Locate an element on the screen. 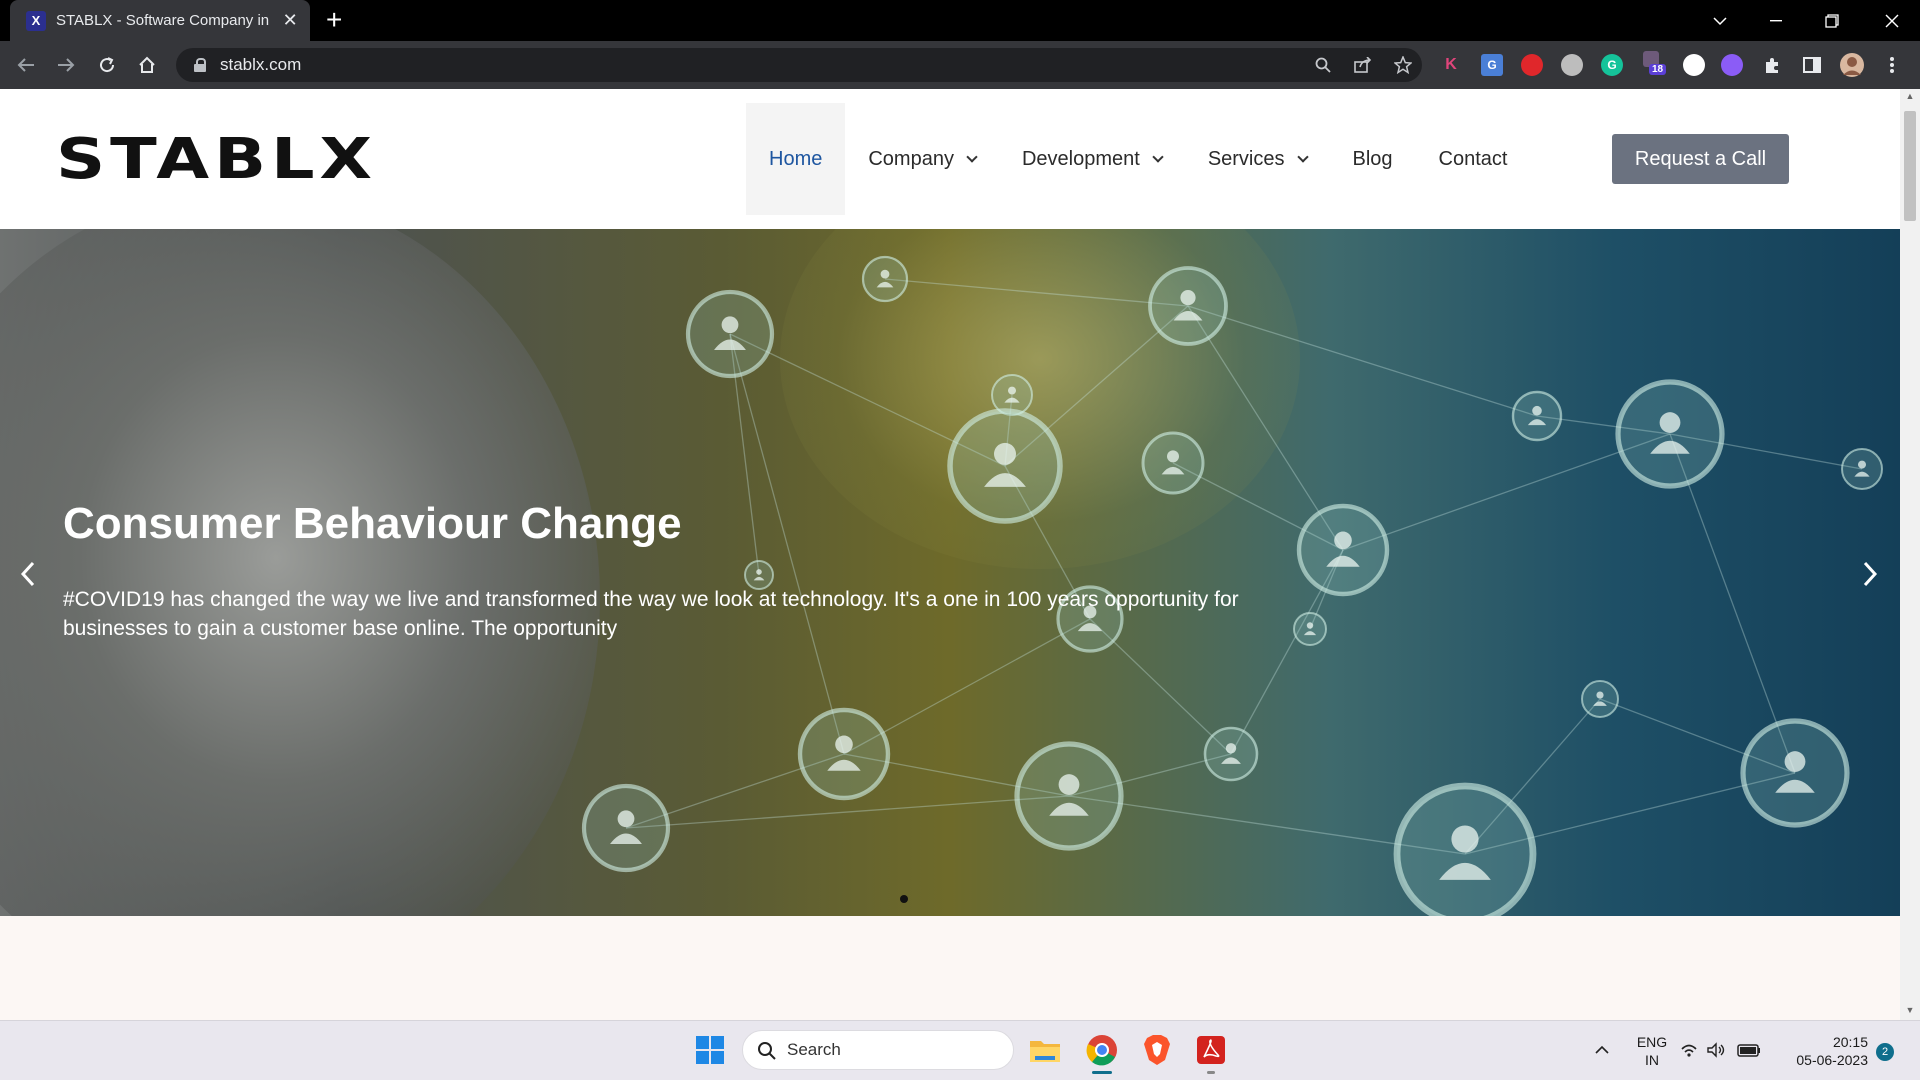 The height and width of the screenshot is (1080, 1920). request-call-button: Request a Call is located at coordinates (1700, 159).